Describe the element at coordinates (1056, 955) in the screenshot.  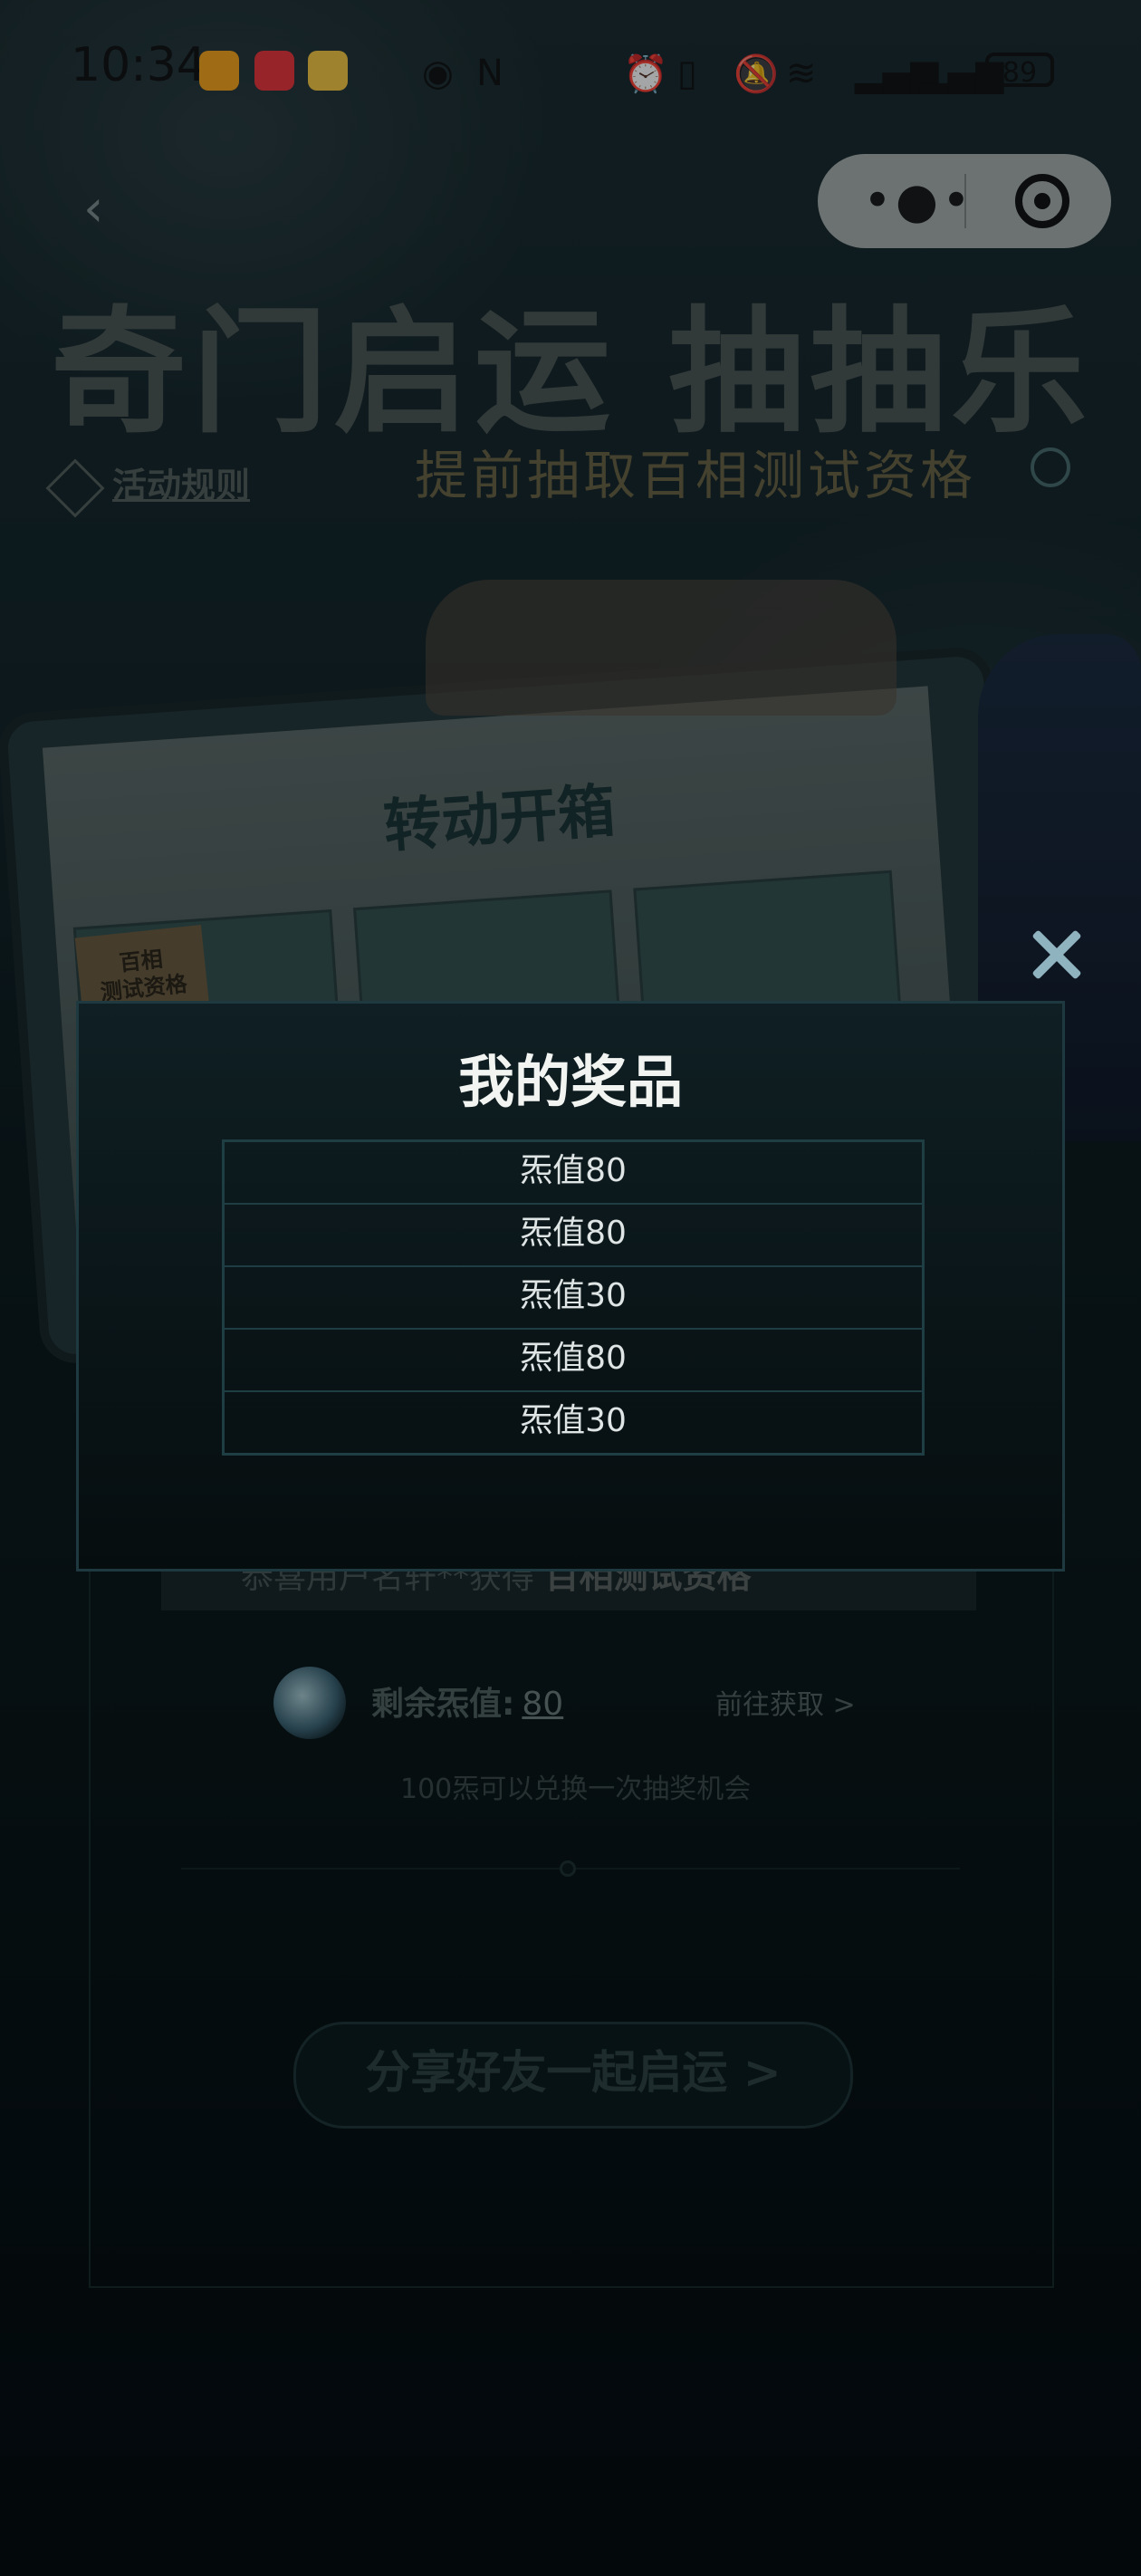
I see `close-x-icon` at that location.